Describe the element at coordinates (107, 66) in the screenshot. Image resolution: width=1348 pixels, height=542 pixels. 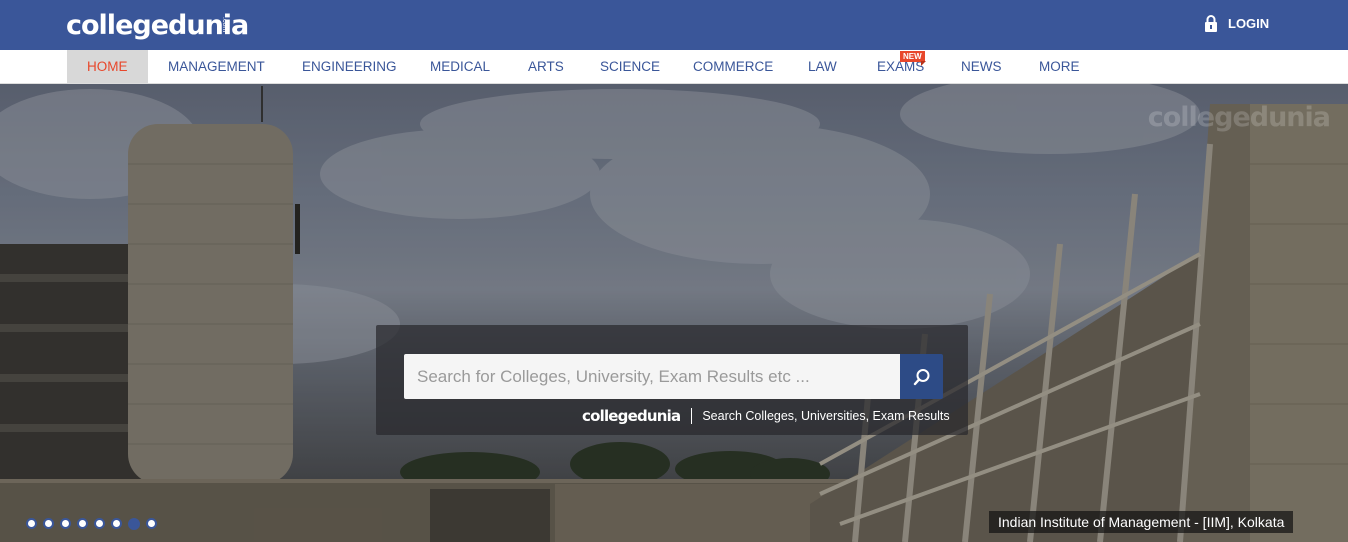
I see `nav-item-home: HOME` at that location.